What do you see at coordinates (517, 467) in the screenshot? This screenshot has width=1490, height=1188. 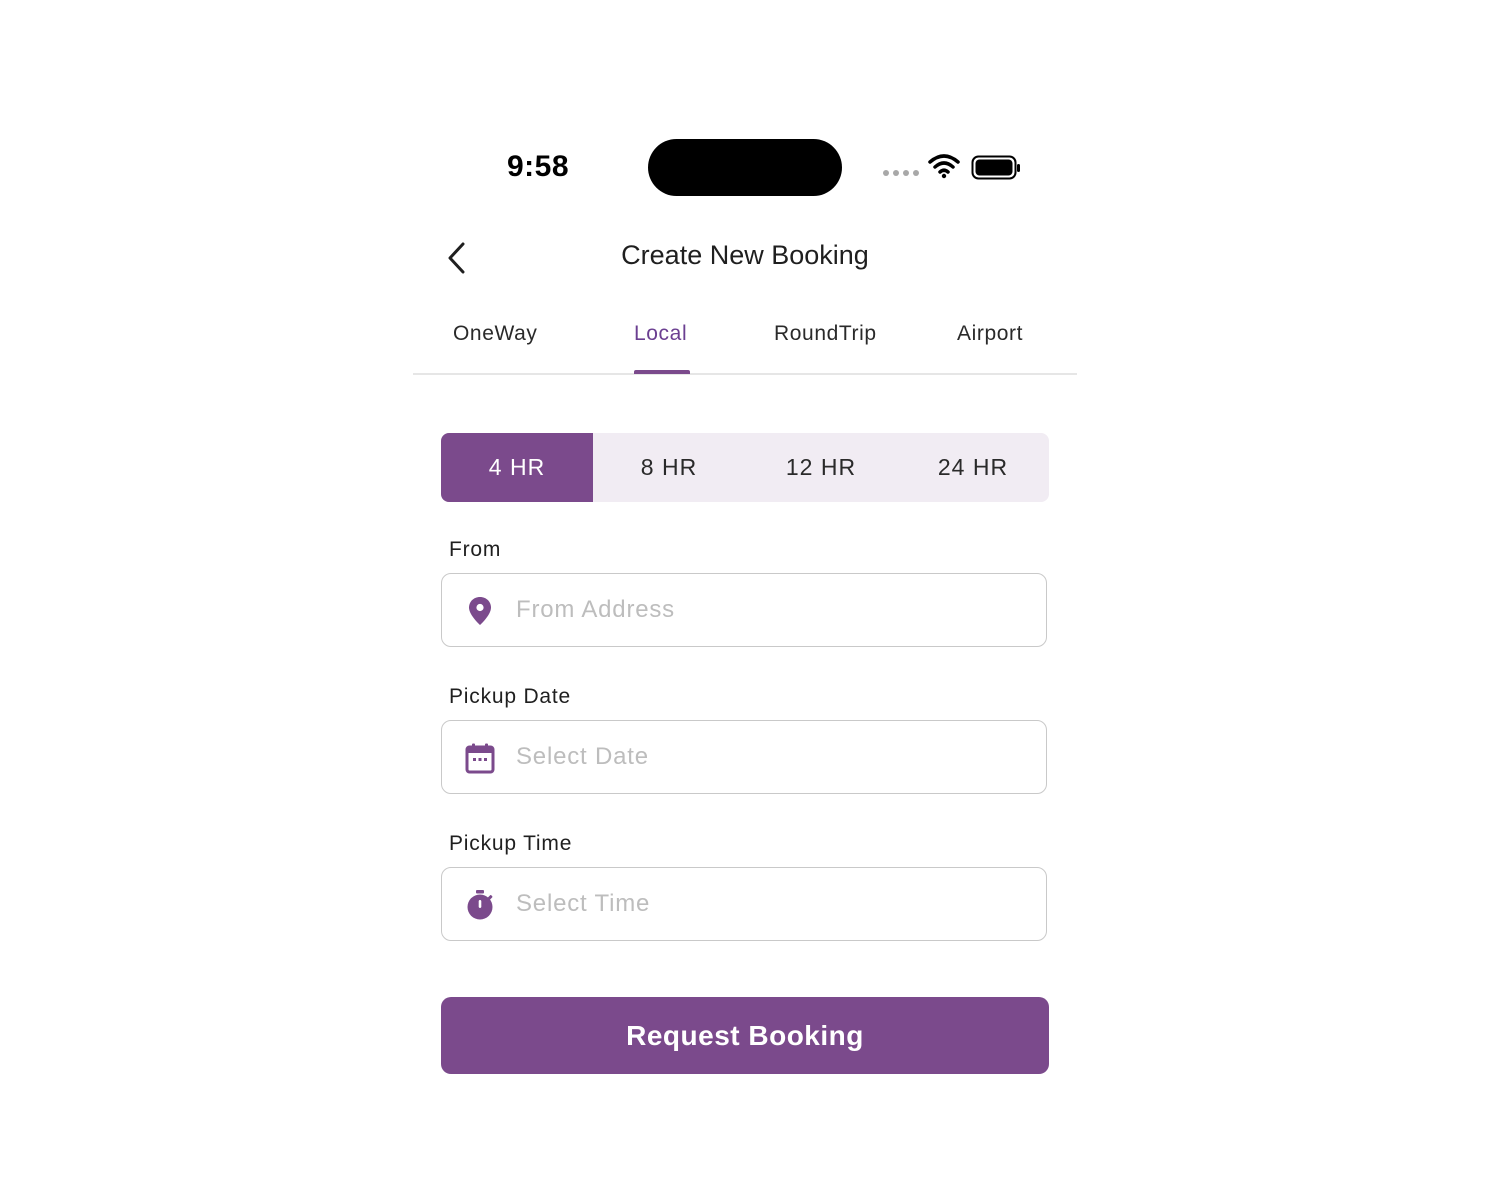 I see `duration-4hr: 4 HR` at bounding box center [517, 467].